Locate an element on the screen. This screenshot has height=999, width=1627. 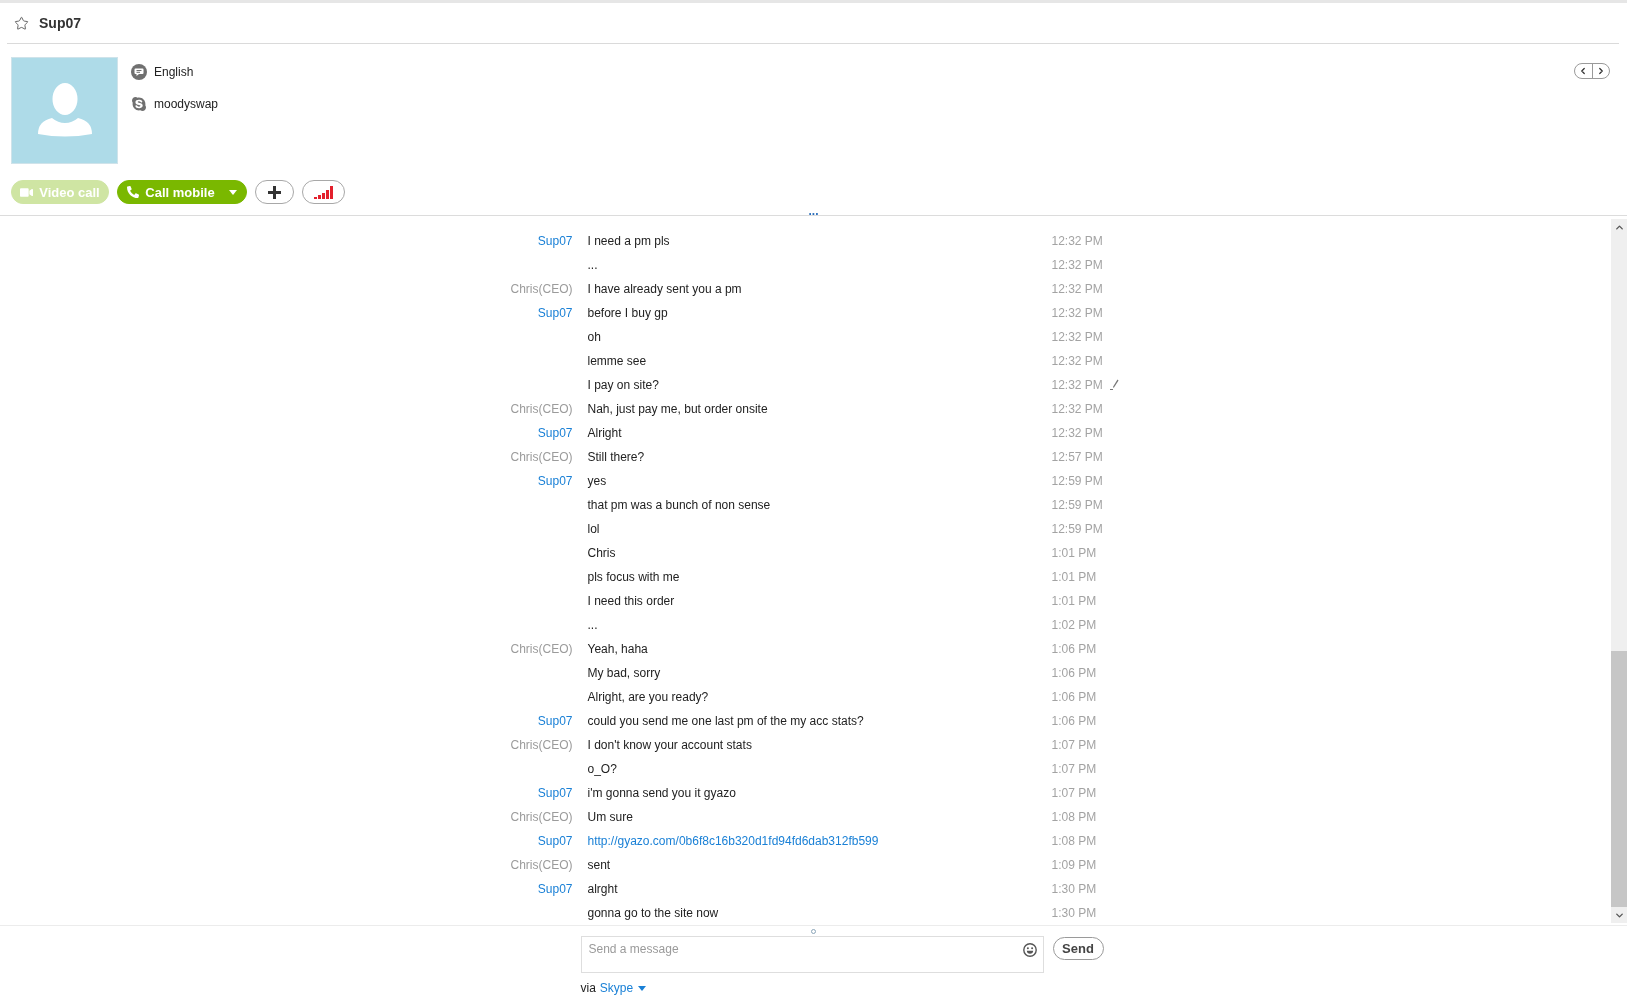
scrollbar-thumb is located at coordinates (1619, 779).